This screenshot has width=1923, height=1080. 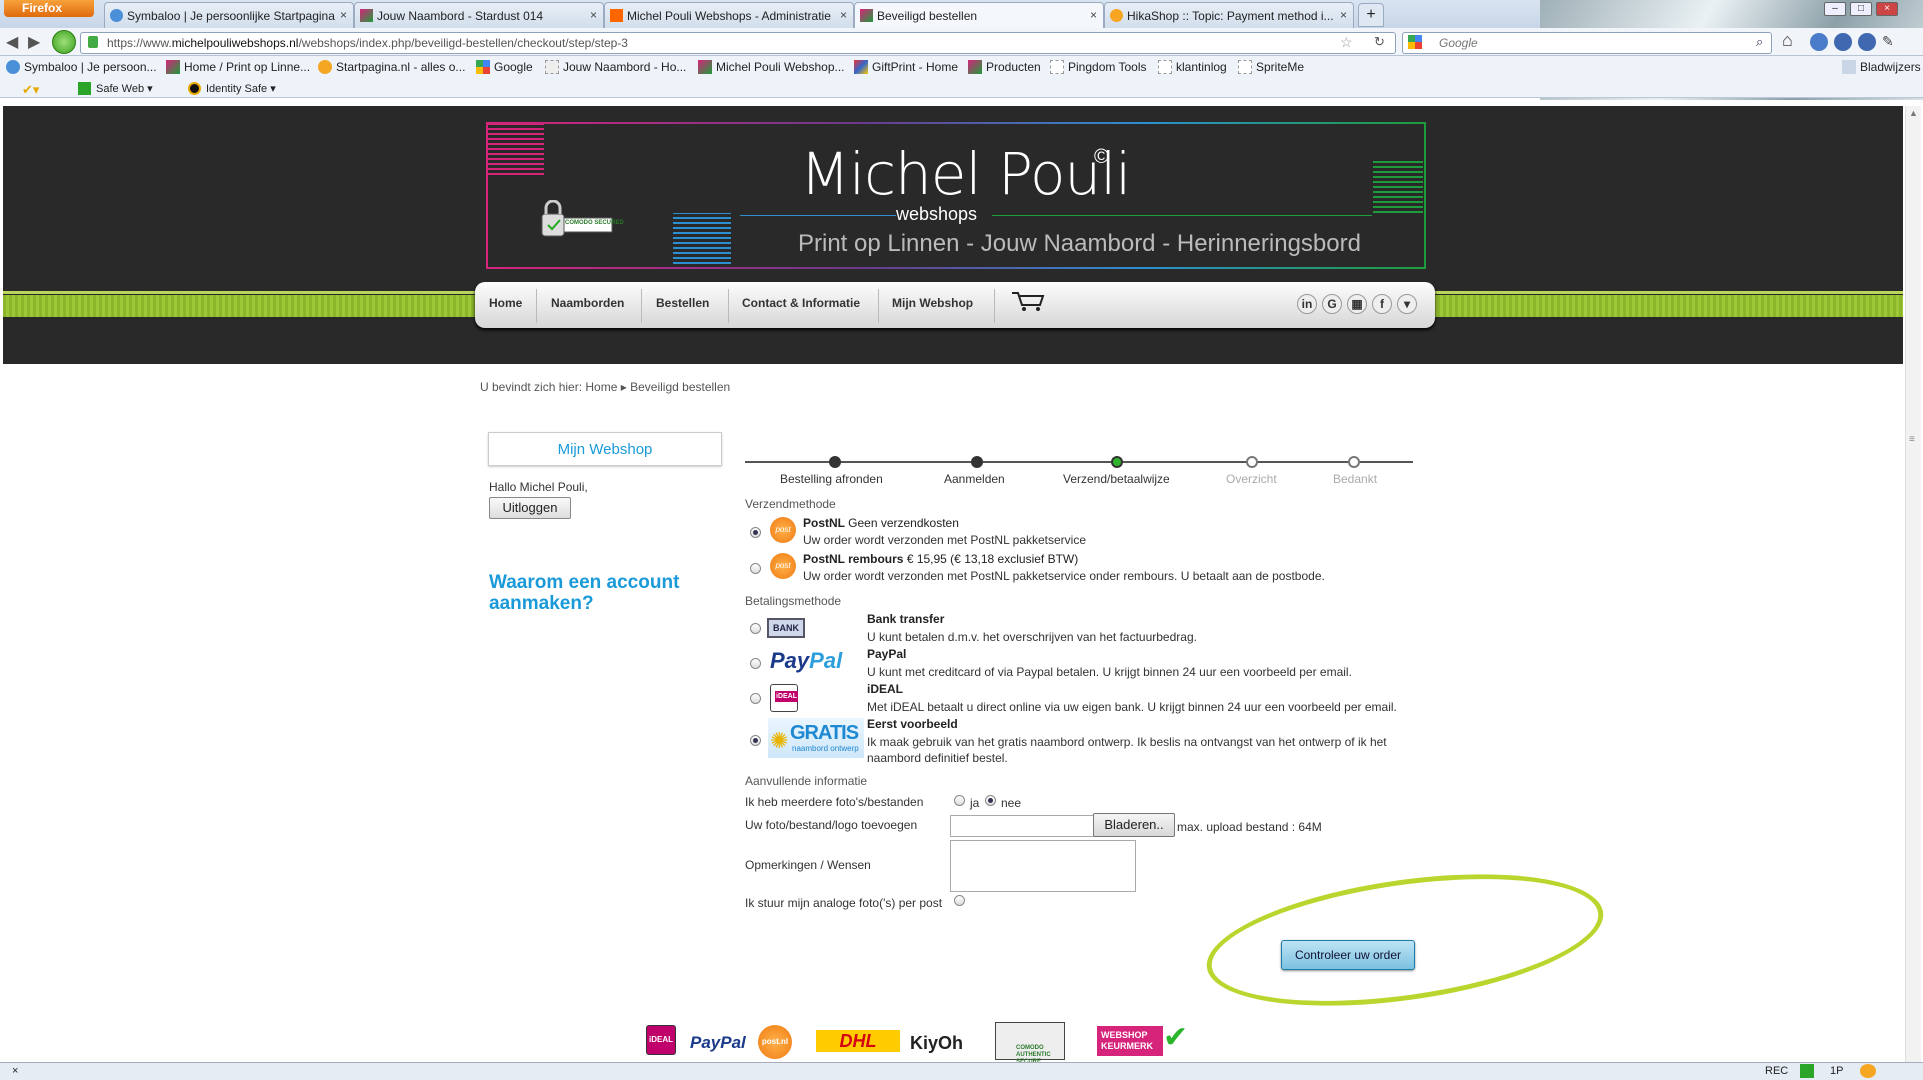 What do you see at coordinates (64, 42) in the screenshot?
I see `site-identity-icon` at bounding box center [64, 42].